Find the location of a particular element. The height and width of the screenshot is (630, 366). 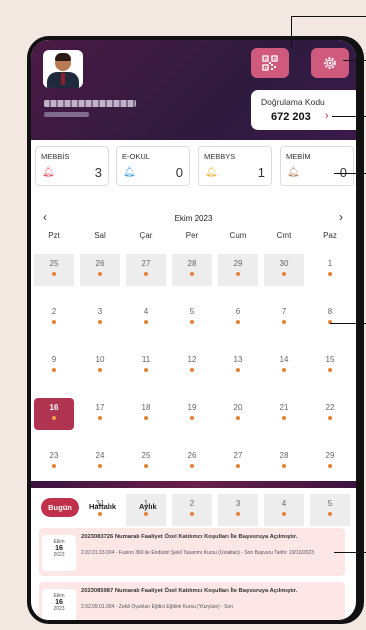

calendar-day: 24 is located at coordinates (100, 462).